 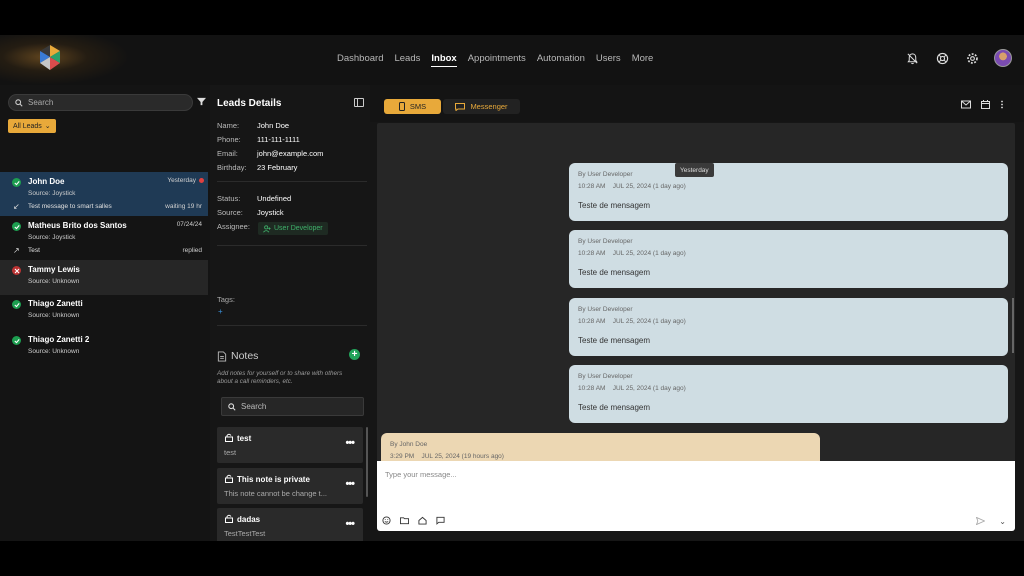 I want to click on notes-scrollbar, so click(x=367, y=462).